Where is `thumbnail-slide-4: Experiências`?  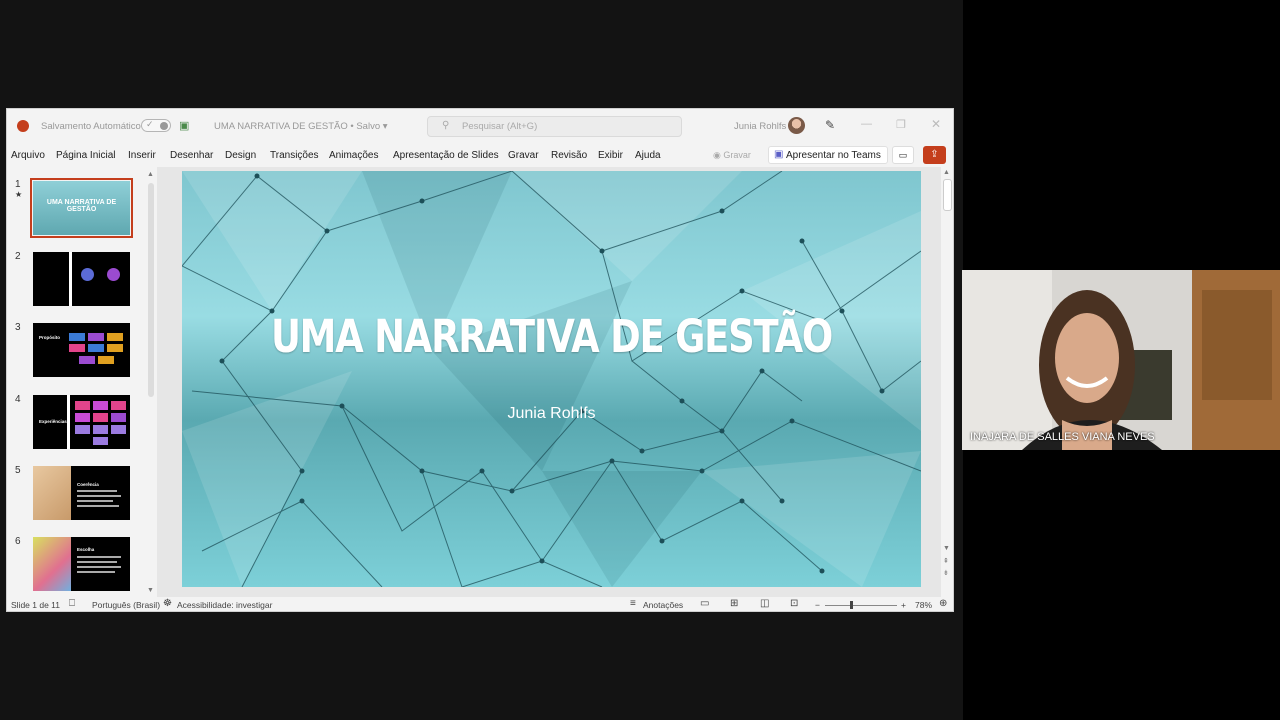 thumbnail-slide-4: Experiências is located at coordinates (81, 422).